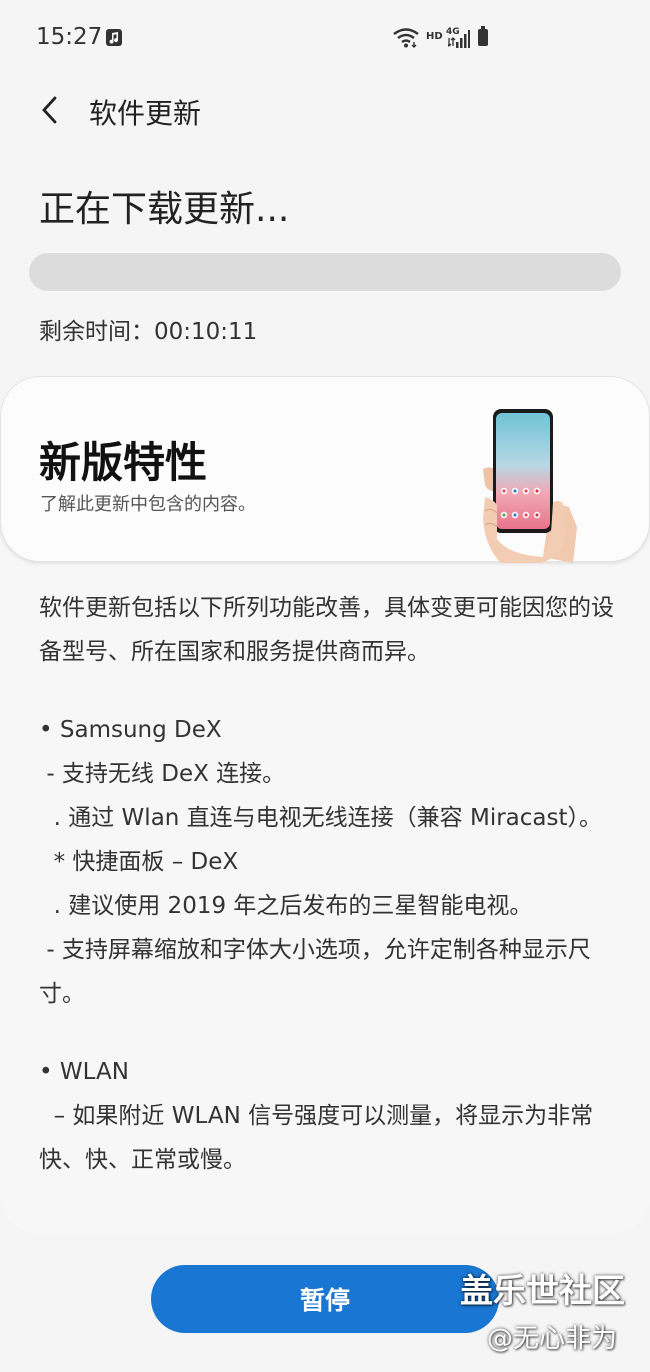 The height and width of the screenshot is (1372, 650). I want to click on watermark-author: @无心非为, so click(552, 1339).